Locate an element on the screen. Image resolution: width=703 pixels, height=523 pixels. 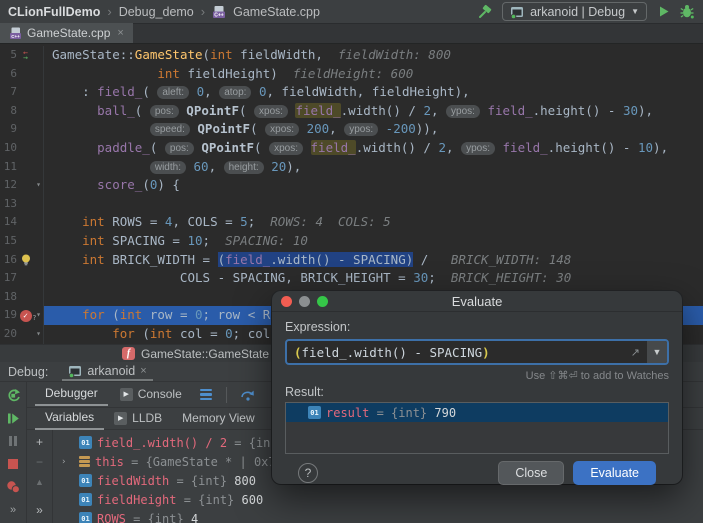
code-text: score_(0) { is located at coordinates (373, 185).